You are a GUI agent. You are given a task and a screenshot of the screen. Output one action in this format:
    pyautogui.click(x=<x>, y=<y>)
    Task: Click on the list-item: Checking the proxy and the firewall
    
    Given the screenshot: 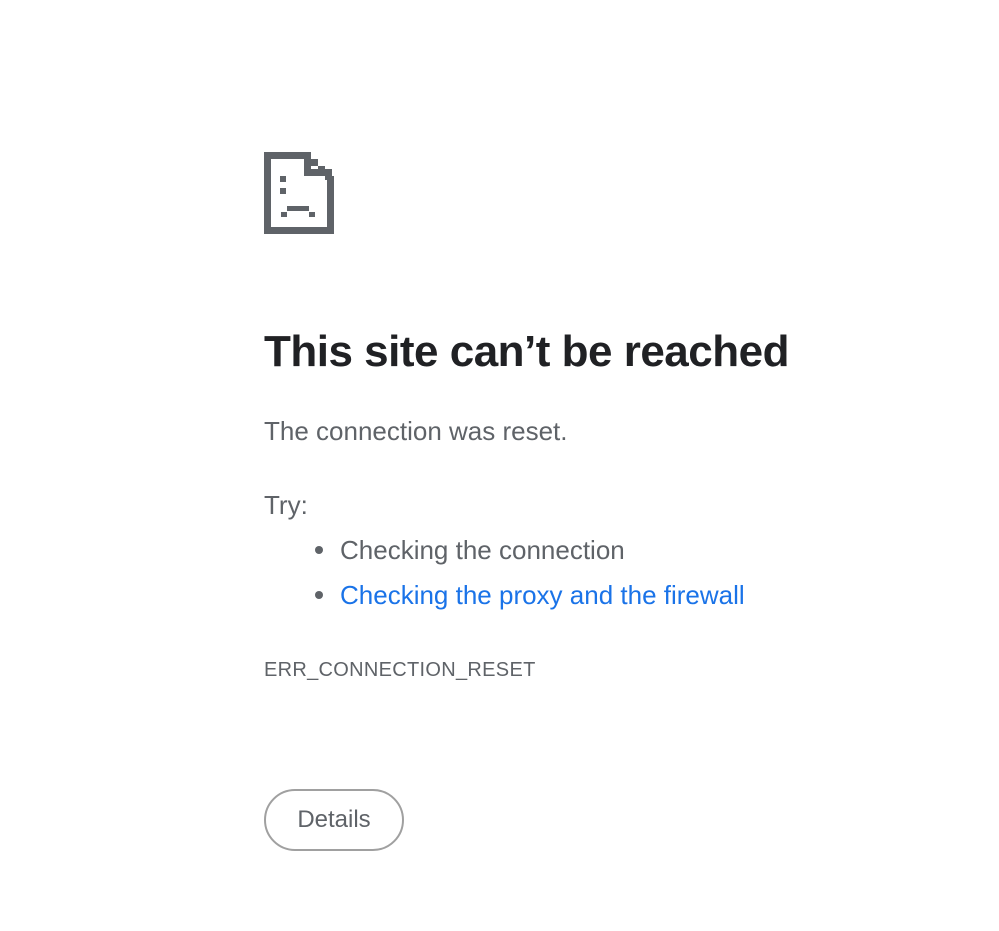 What is the action you would take?
    pyautogui.click(x=504, y=599)
    